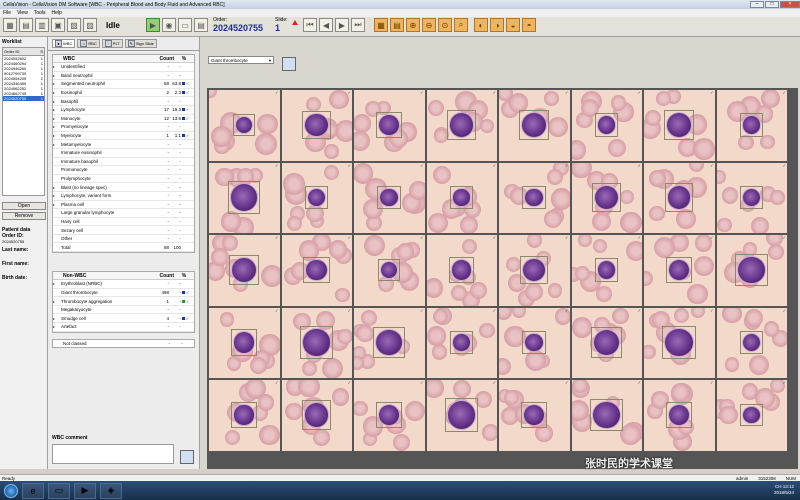  What do you see at coordinates (123, 343) in the screenshot?
I see `not-classed-row: Not classed - -` at bounding box center [123, 343].